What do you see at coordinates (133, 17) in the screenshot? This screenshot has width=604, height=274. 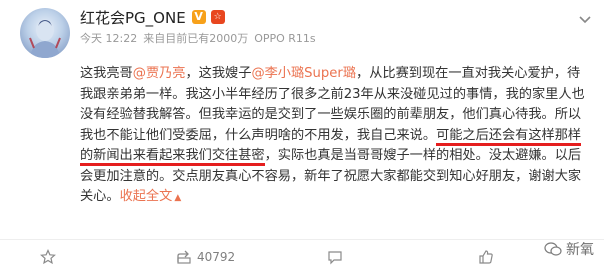 I see `author-name: 红花会PG_ONE` at bounding box center [133, 17].